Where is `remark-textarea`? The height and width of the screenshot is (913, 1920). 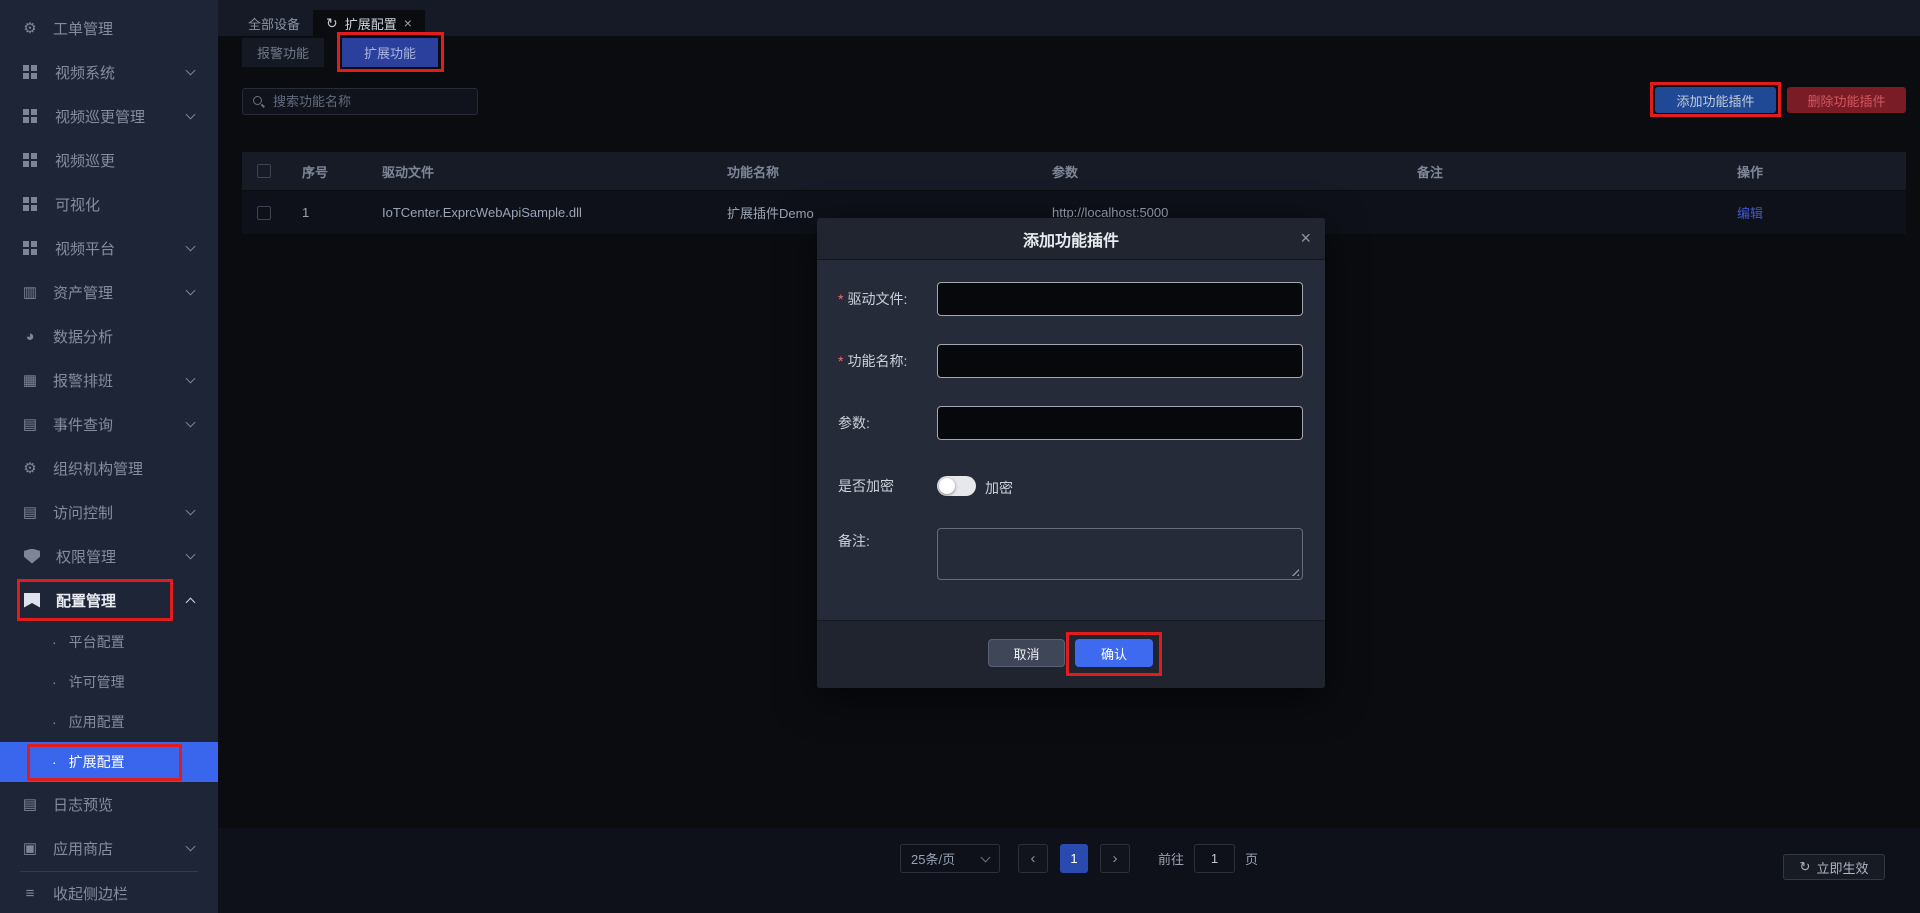 remark-textarea is located at coordinates (1120, 554).